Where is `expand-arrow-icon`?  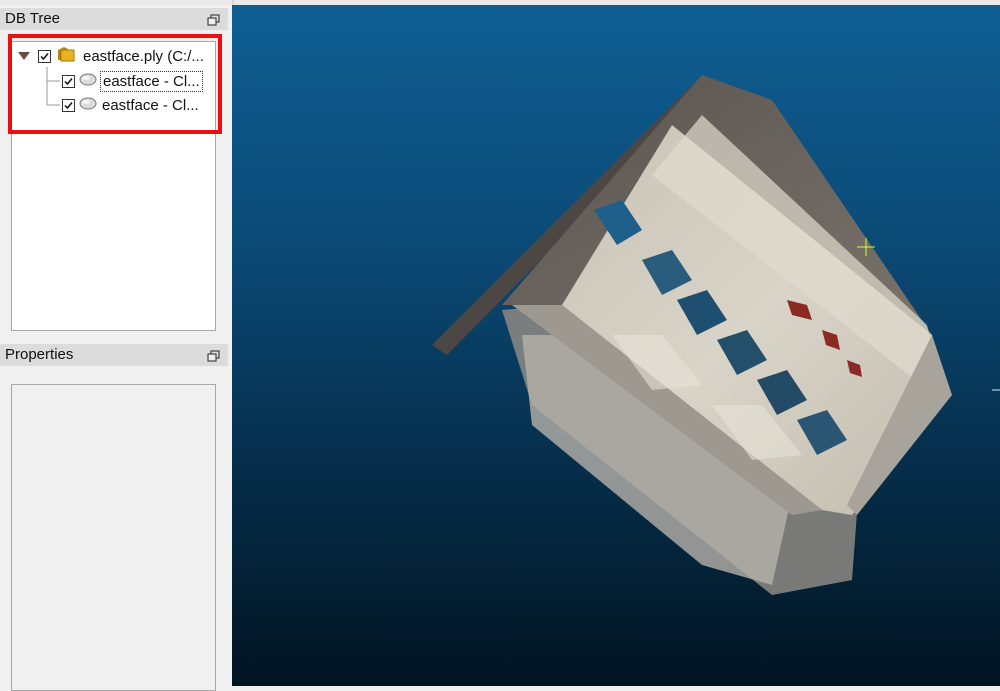
expand-arrow-icon is located at coordinates (24, 56).